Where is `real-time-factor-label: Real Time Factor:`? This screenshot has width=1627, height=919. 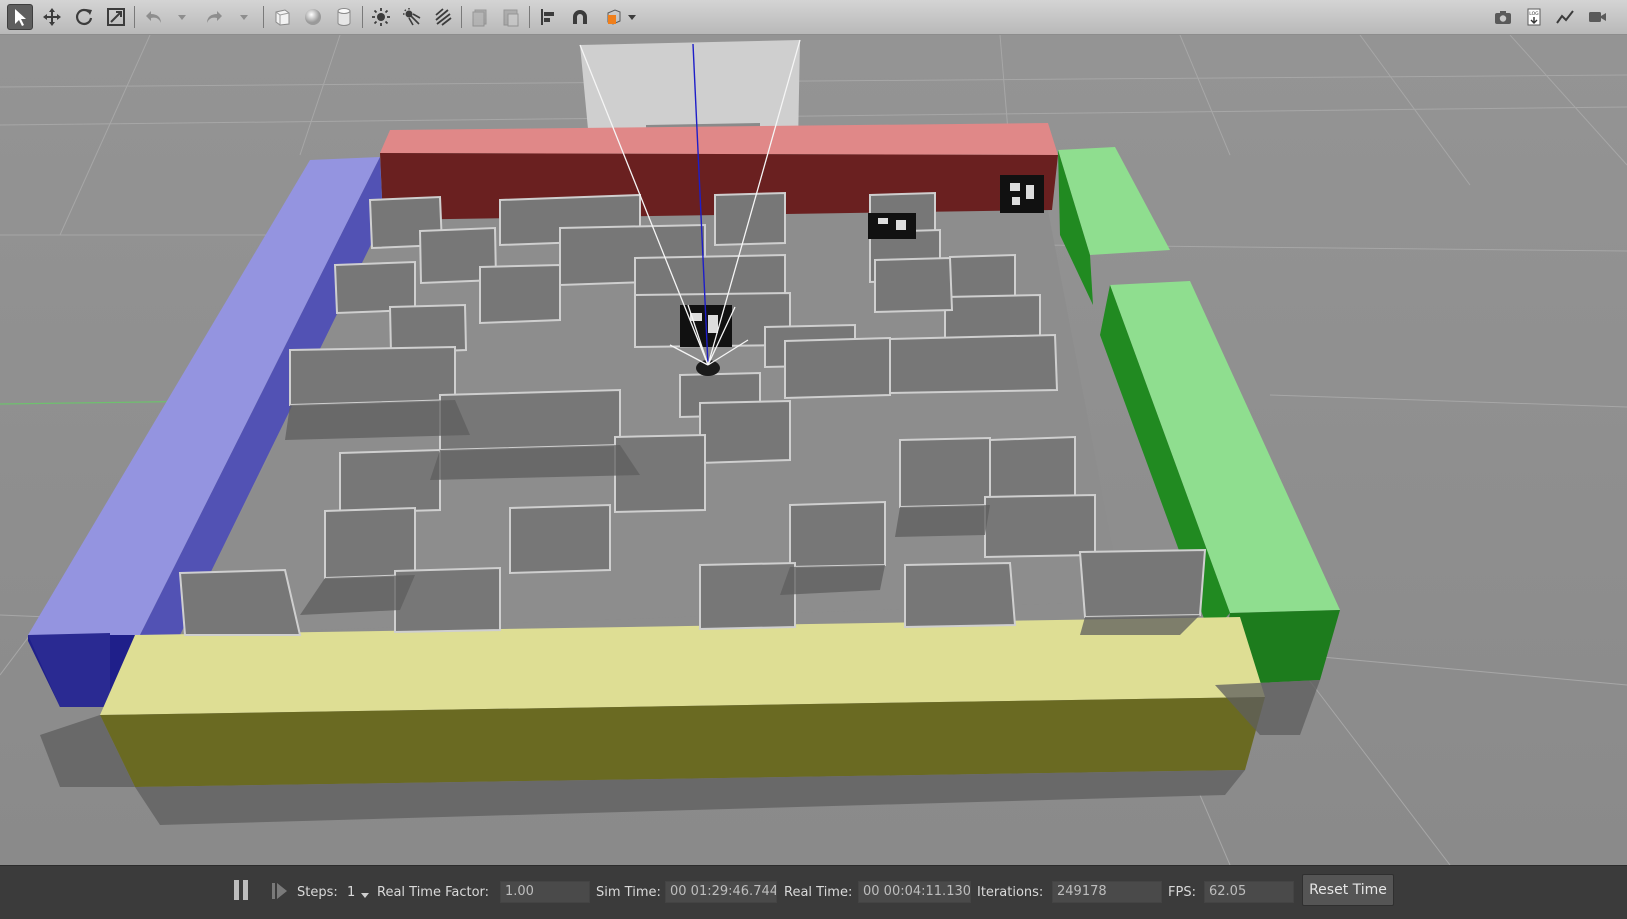 real-time-factor-label: Real Time Factor: is located at coordinates (433, 892).